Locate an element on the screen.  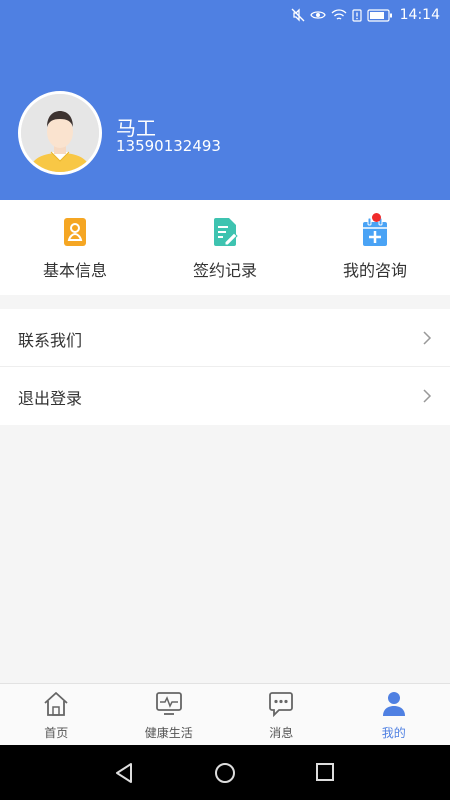
tab-mine: 我的 is located at coordinates (394, 715).